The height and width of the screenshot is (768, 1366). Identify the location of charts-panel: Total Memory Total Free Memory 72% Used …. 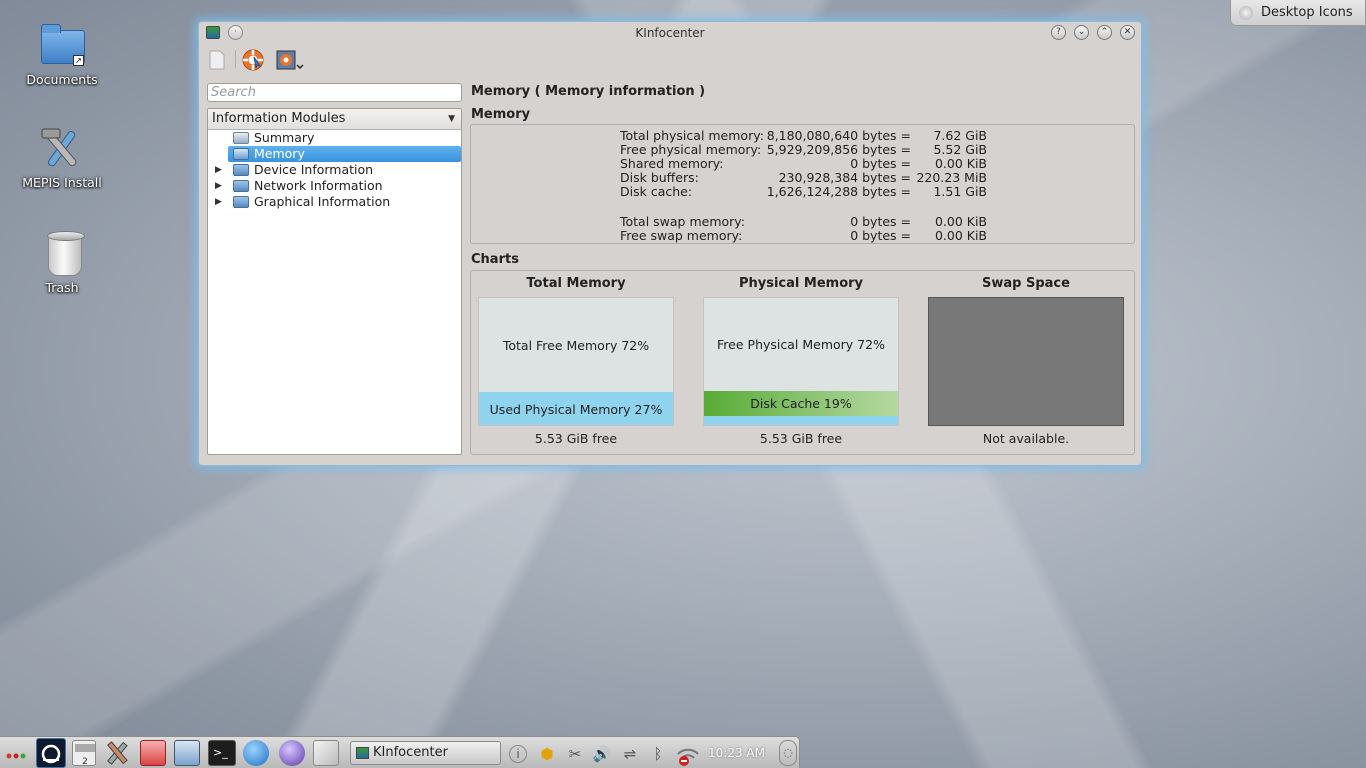
(802, 362).